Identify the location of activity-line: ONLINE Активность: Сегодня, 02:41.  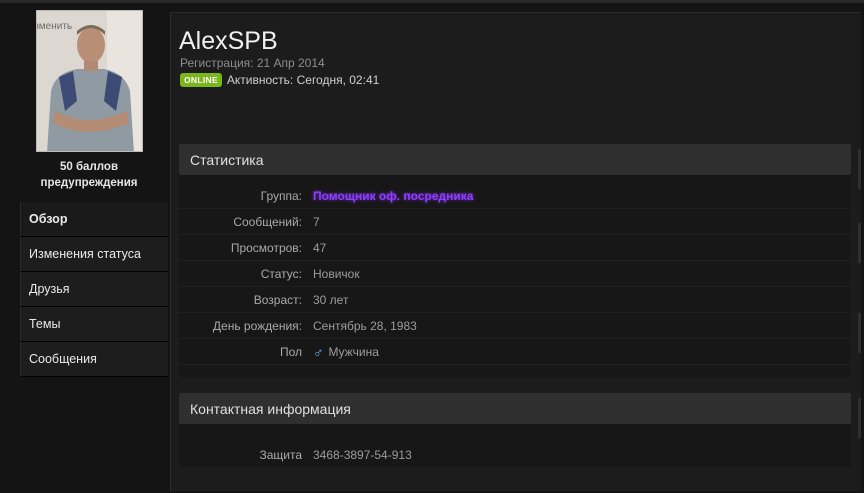
(279, 80).